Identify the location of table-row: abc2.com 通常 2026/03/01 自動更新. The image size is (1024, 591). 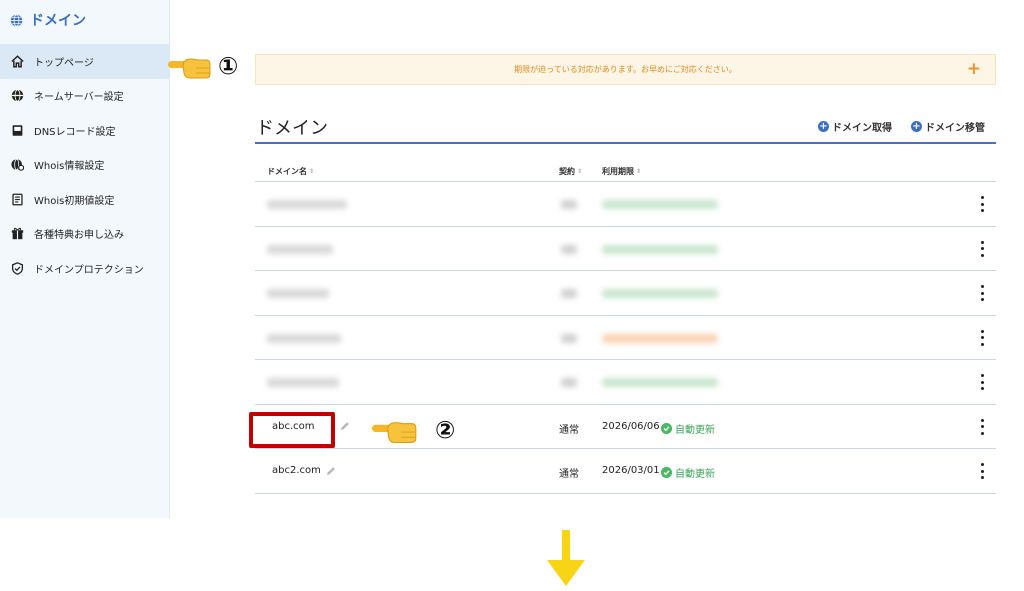
(625, 471).